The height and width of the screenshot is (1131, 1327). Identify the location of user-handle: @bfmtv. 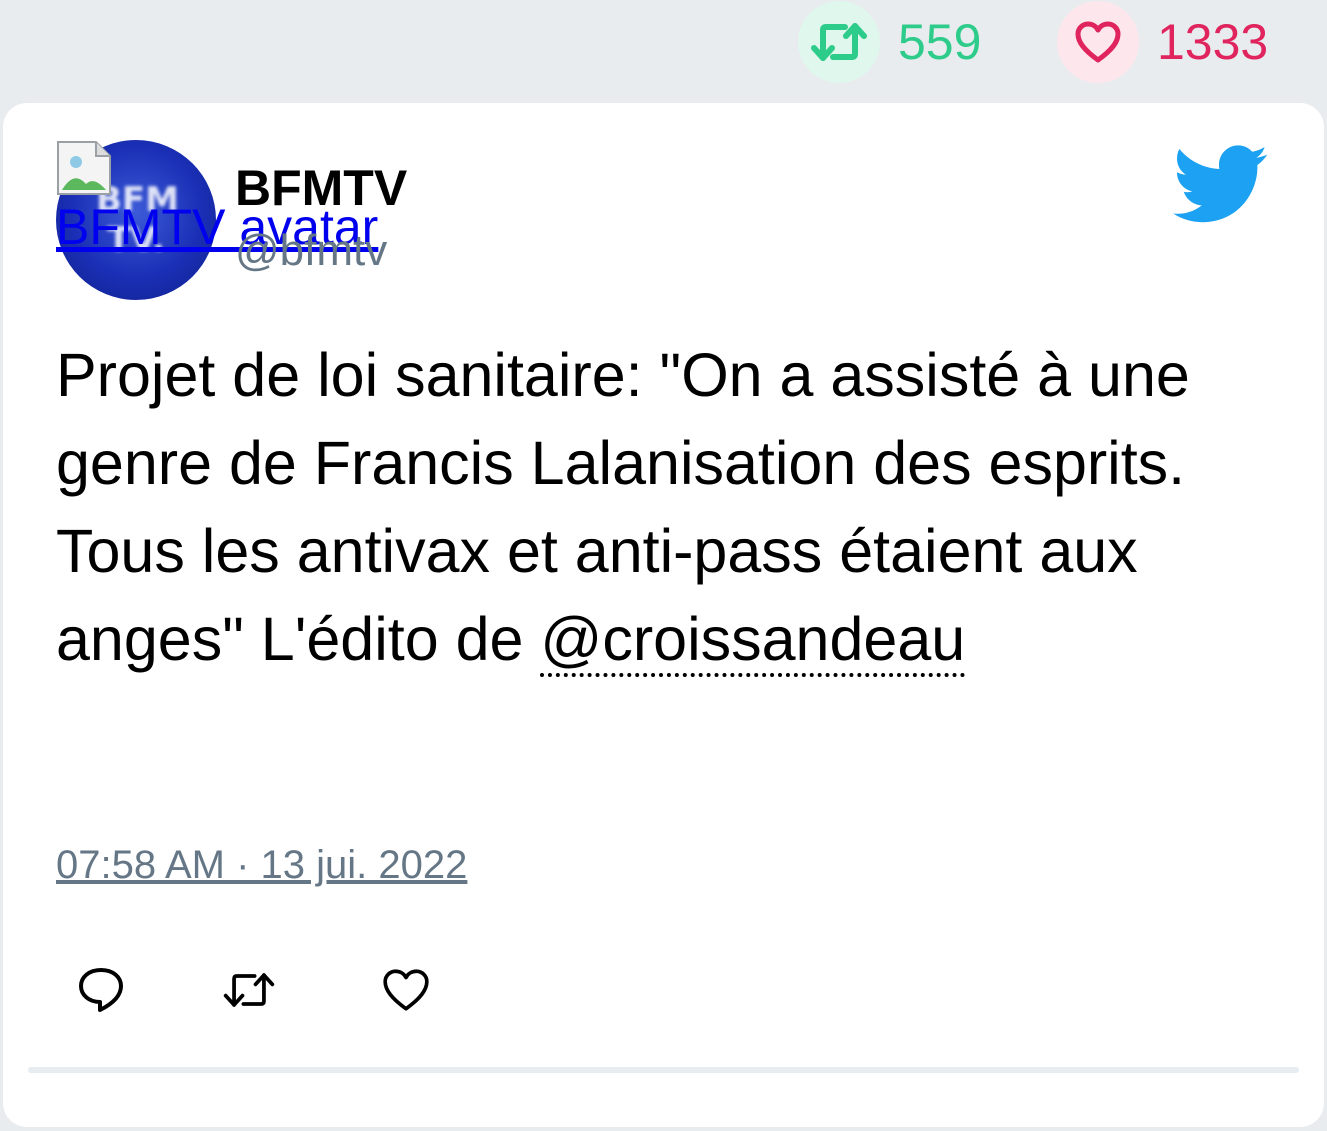
(311, 251).